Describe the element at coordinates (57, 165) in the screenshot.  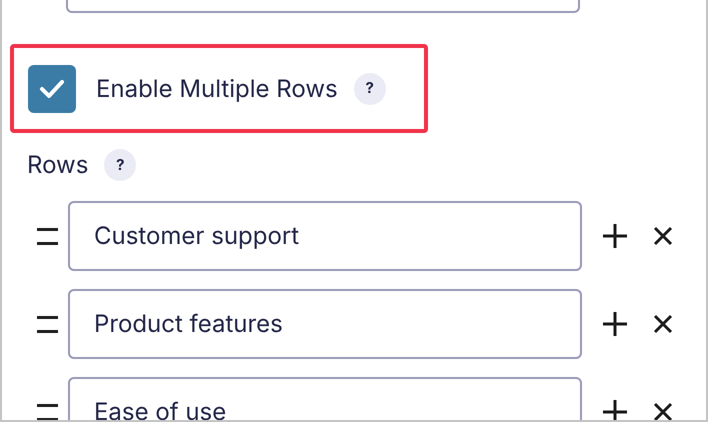
I see `section-label: Rows` at that location.